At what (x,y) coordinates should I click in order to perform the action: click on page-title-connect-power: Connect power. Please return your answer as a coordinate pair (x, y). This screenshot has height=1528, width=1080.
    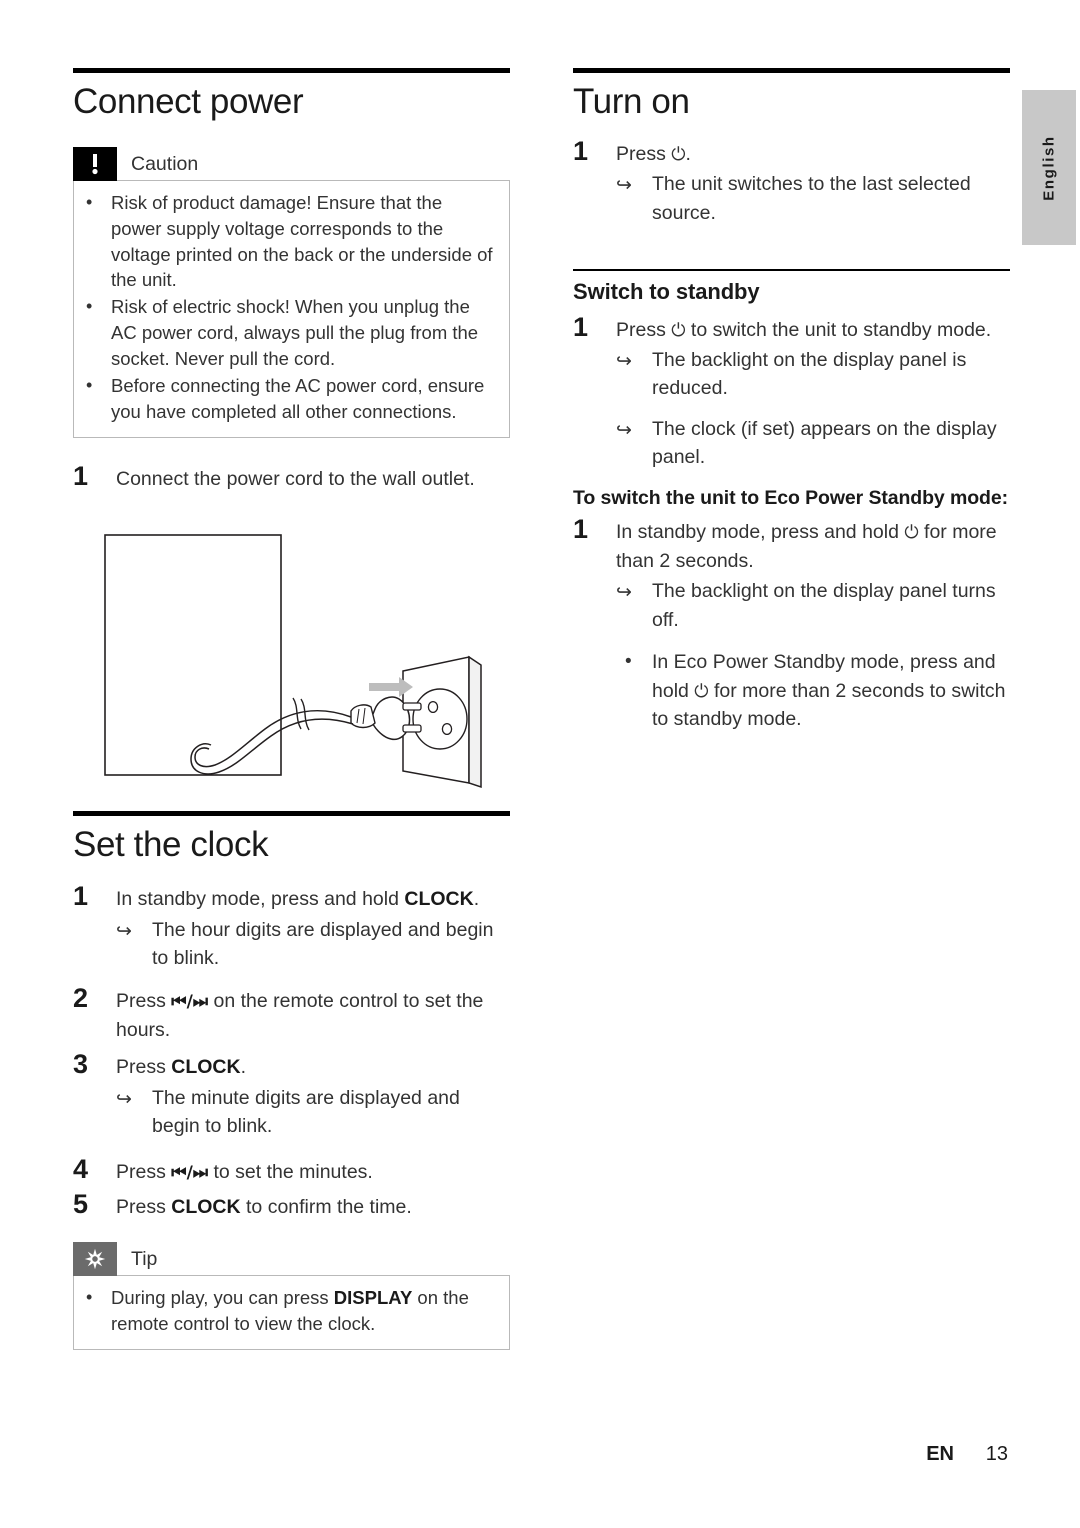
    Looking at the image, I should click on (188, 101).